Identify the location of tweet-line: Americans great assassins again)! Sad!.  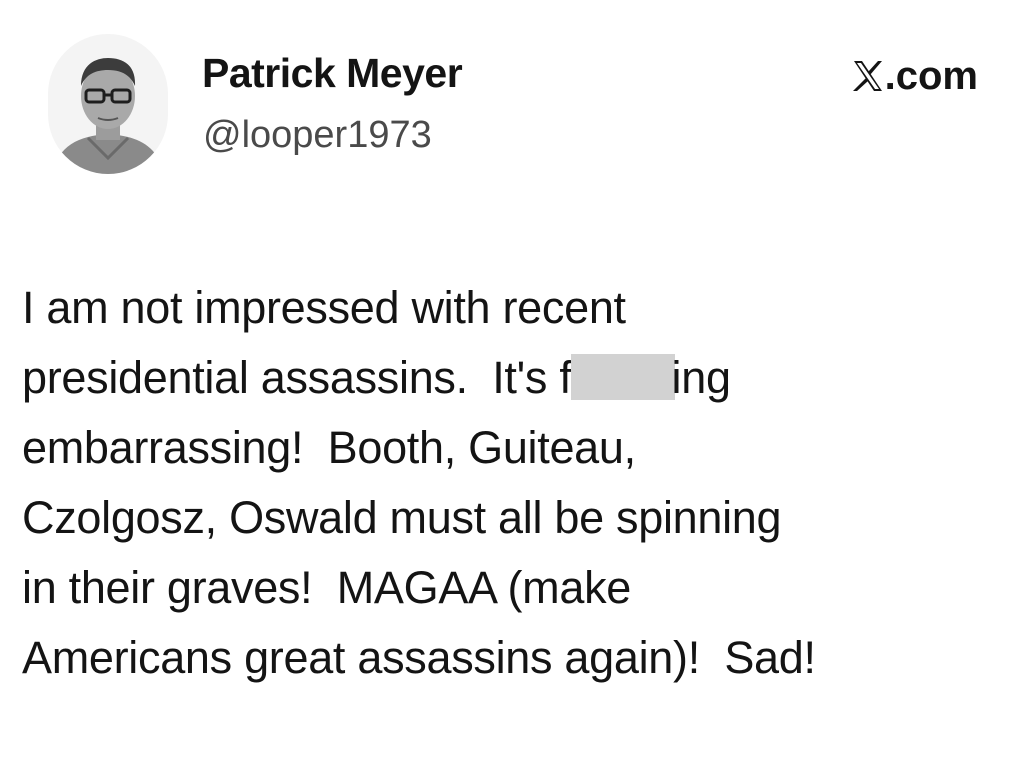
(419, 657).